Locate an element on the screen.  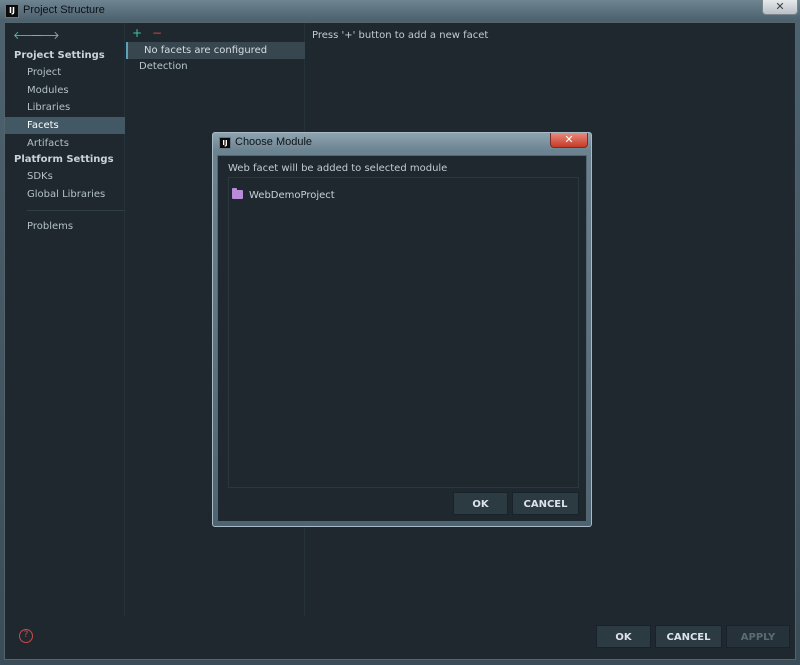
project-settings-header: Project Settings is located at coordinates (59, 55).